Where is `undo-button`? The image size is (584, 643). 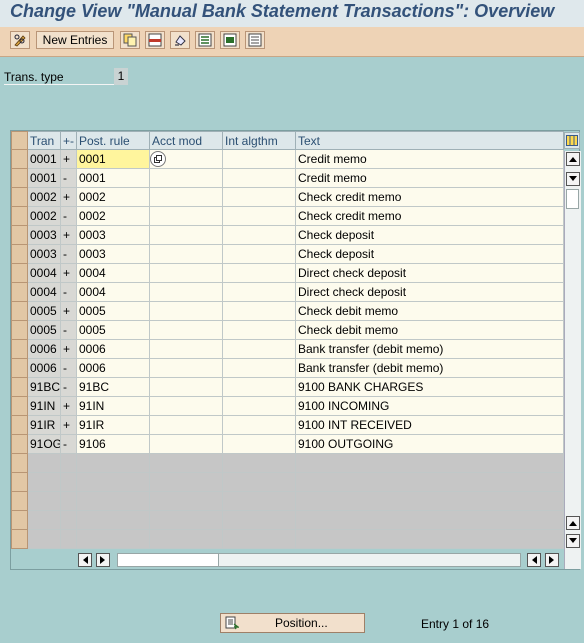 undo-button is located at coordinates (180, 40).